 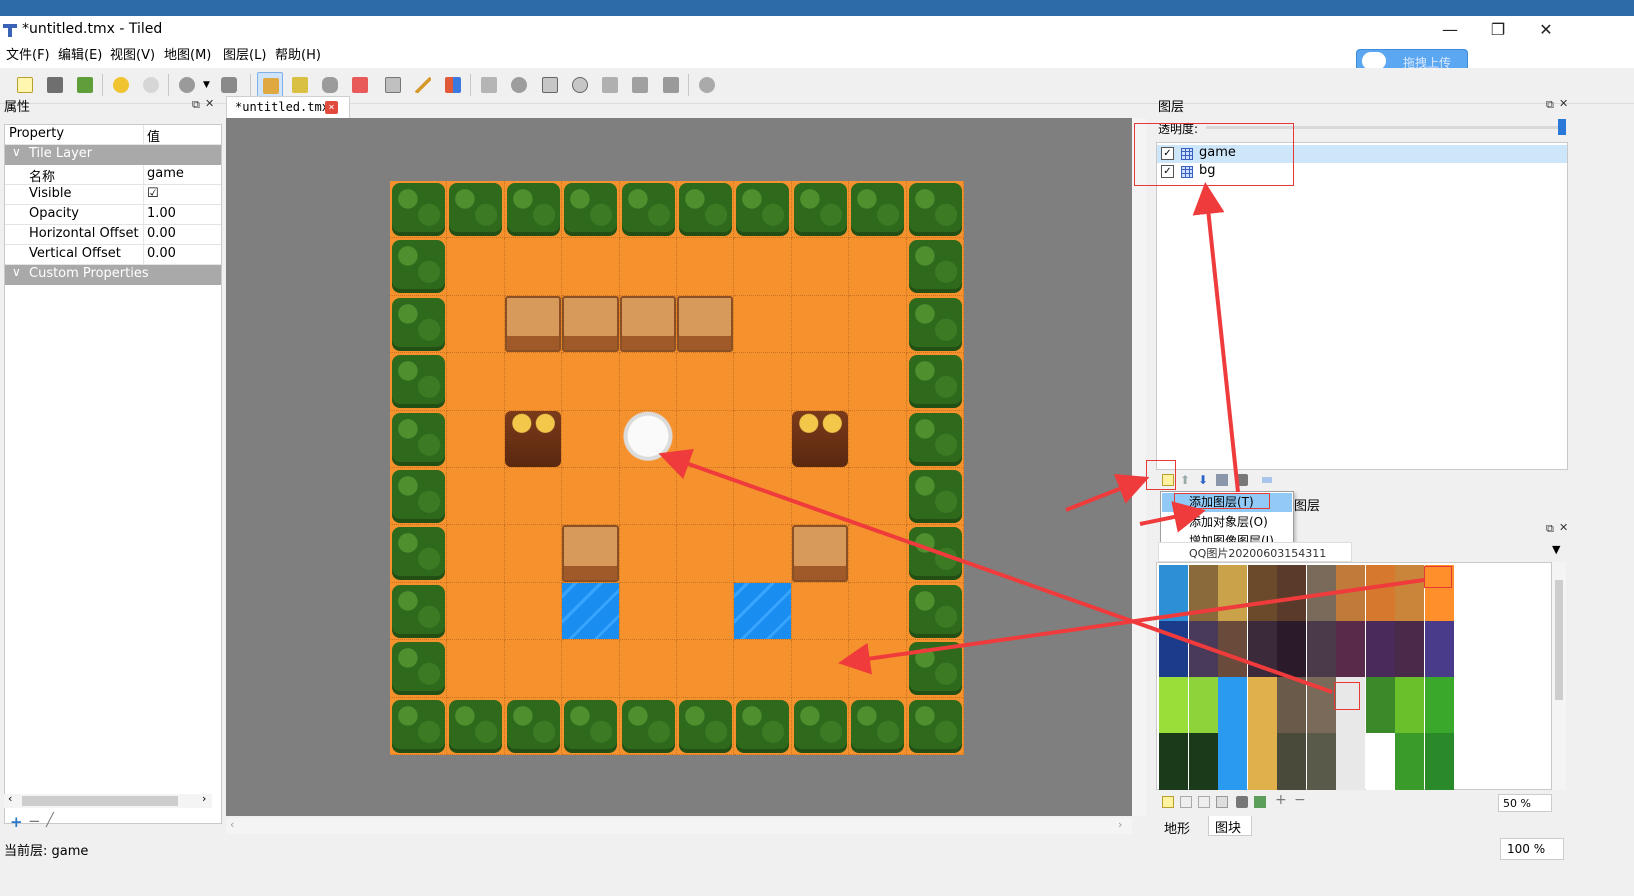 What do you see at coordinates (34, 821) in the screenshot?
I see `remove-property-icon: −` at bounding box center [34, 821].